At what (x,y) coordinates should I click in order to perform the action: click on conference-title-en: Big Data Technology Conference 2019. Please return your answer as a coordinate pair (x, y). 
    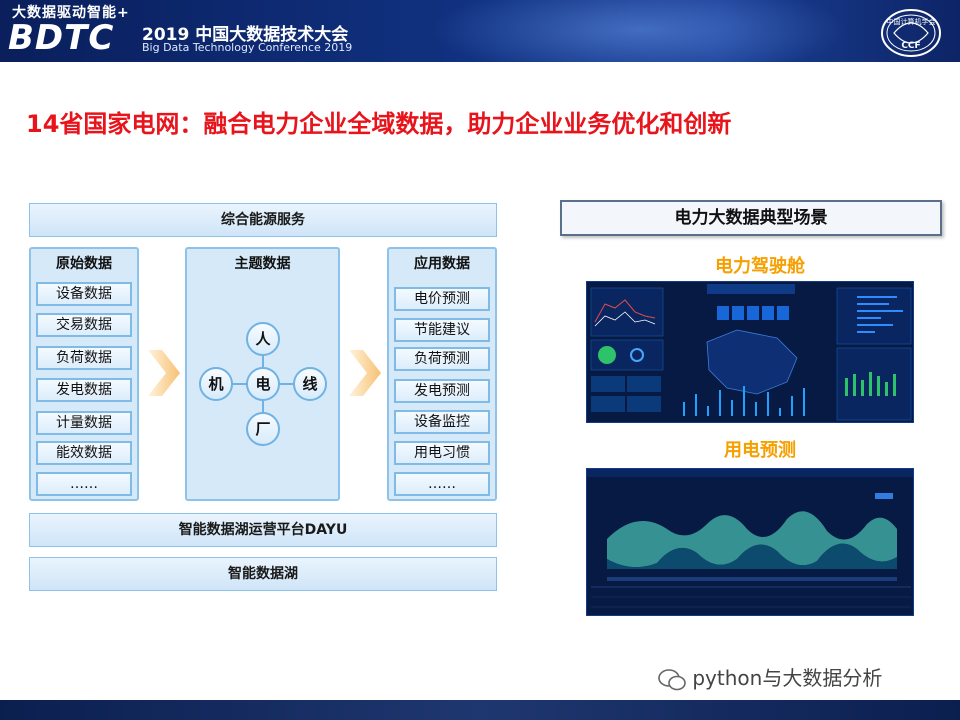
    Looking at the image, I should click on (247, 47).